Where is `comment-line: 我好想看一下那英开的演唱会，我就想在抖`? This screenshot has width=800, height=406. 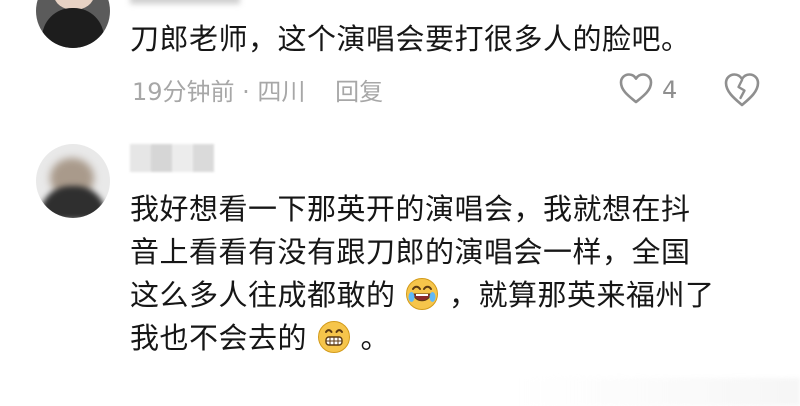 comment-line: 我好想看一下那英开的演唱会，我就想在抖 is located at coordinates (410, 209).